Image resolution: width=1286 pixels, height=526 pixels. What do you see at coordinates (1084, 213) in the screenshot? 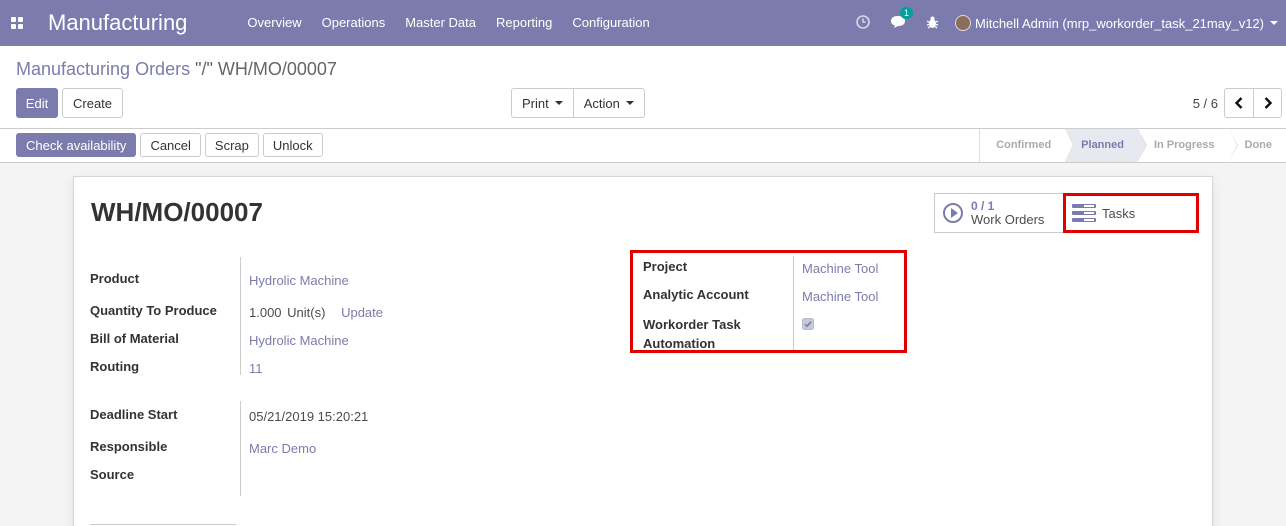
I see `tasks-list-icon` at bounding box center [1084, 213].